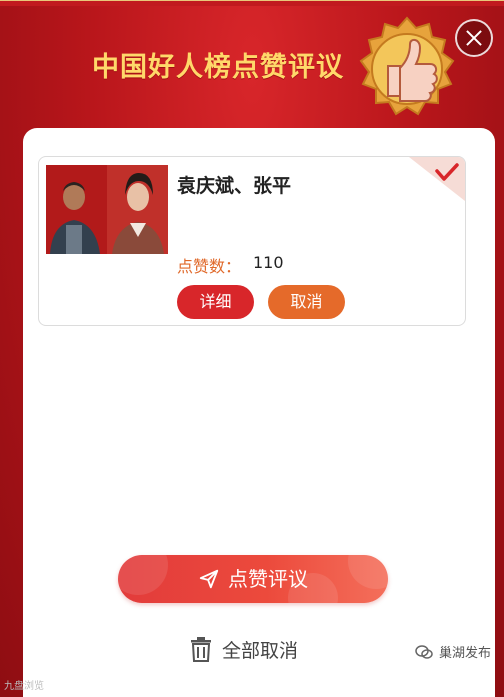 The width and height of the screenshot is (504, 697). What do you see at coordinates (424, 651) in the screenshot?
I see `wechat-icon` at bounding box center [424, 651].